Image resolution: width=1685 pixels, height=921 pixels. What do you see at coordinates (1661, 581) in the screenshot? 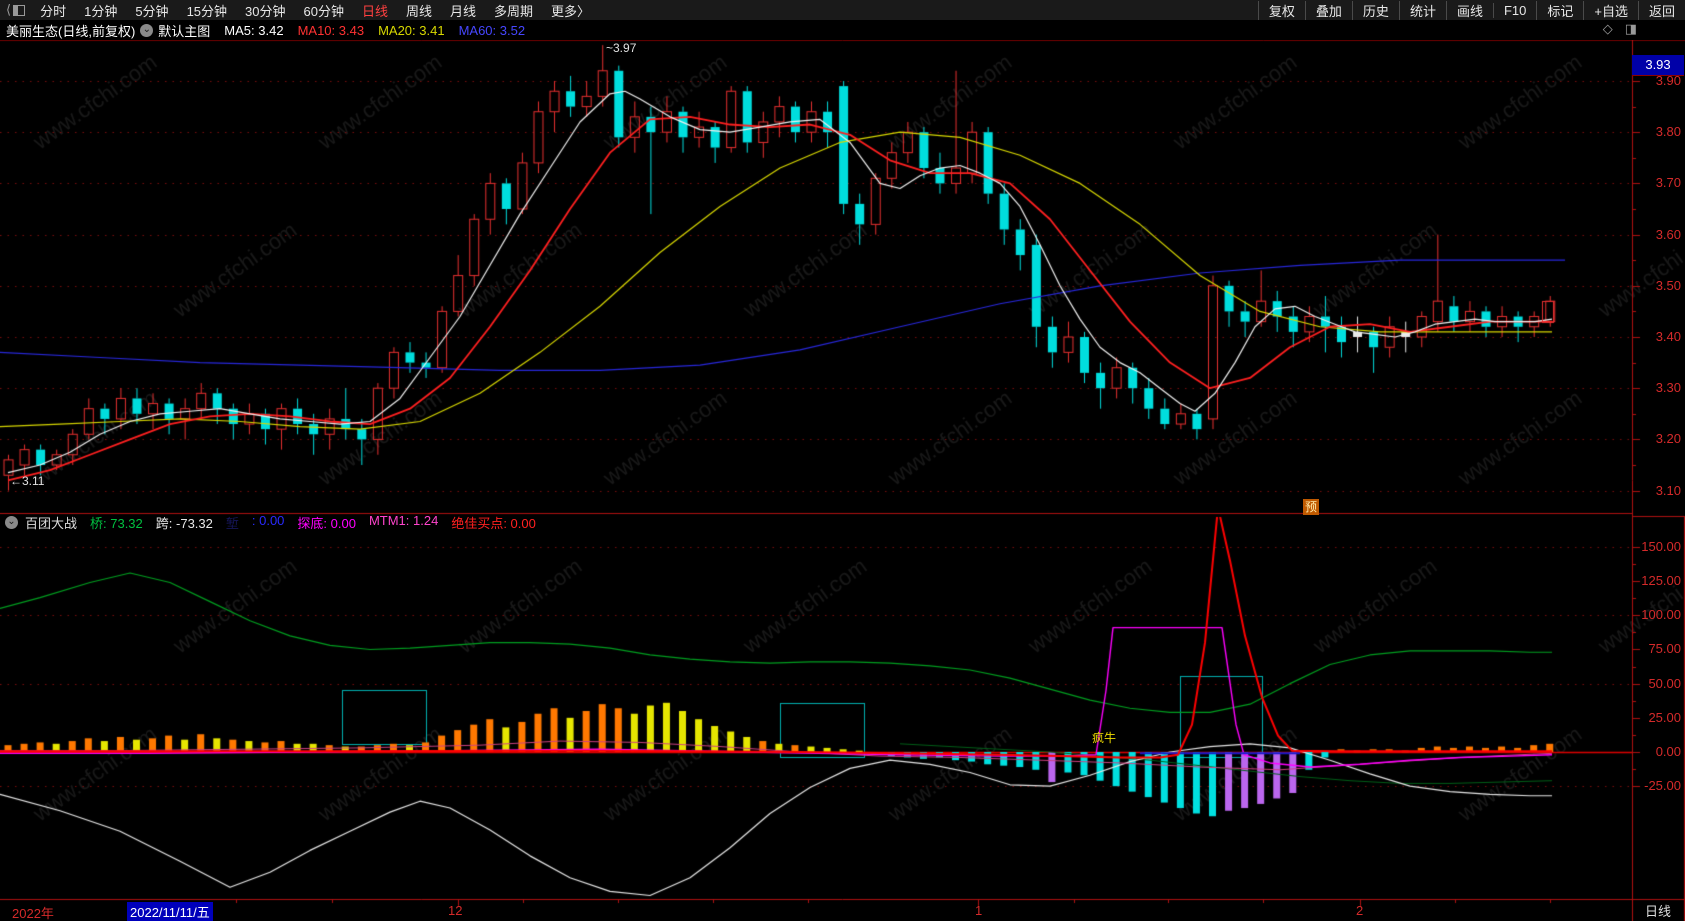
I see `indicator-tick-label: 125.00` at bounding box center [1661, 581].